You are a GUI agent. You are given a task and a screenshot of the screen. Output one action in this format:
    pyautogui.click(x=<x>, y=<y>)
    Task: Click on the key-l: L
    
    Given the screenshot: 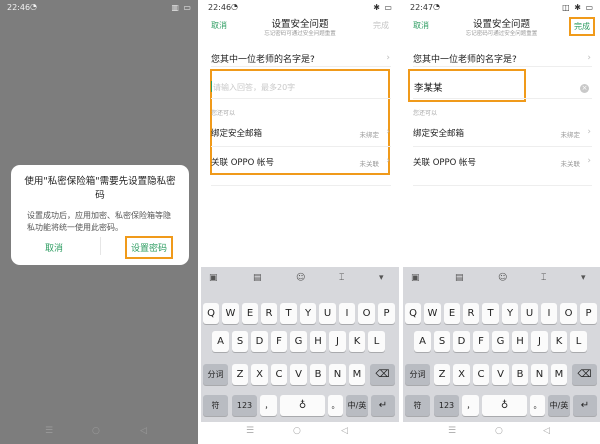 What is the action you would take?
    pyautogui.click(x=578, y=341)
    